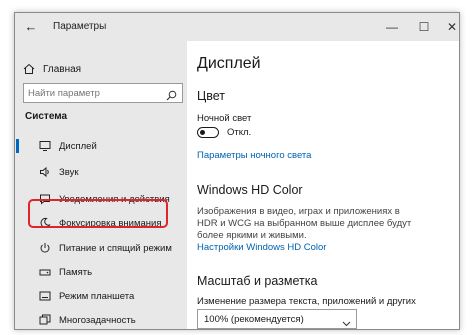 Image resolution: width=474 pixels, height=335 pixels. I want to click on sidebar-item-tablet-mode: Режим планшета, so click(101, 296).